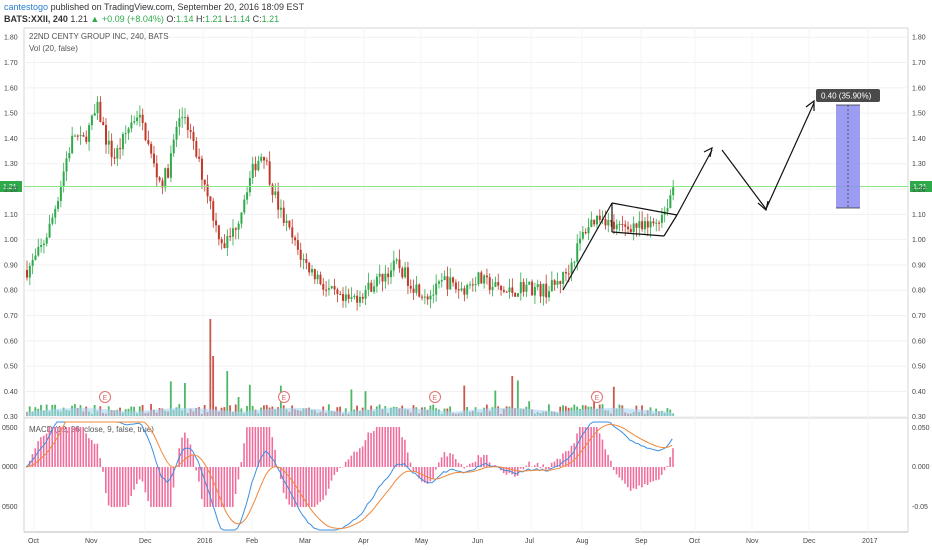 Image resolution: width=932 pixels, height=550 pixels. I want to click on time-tick: Sep, so click(641, 541).